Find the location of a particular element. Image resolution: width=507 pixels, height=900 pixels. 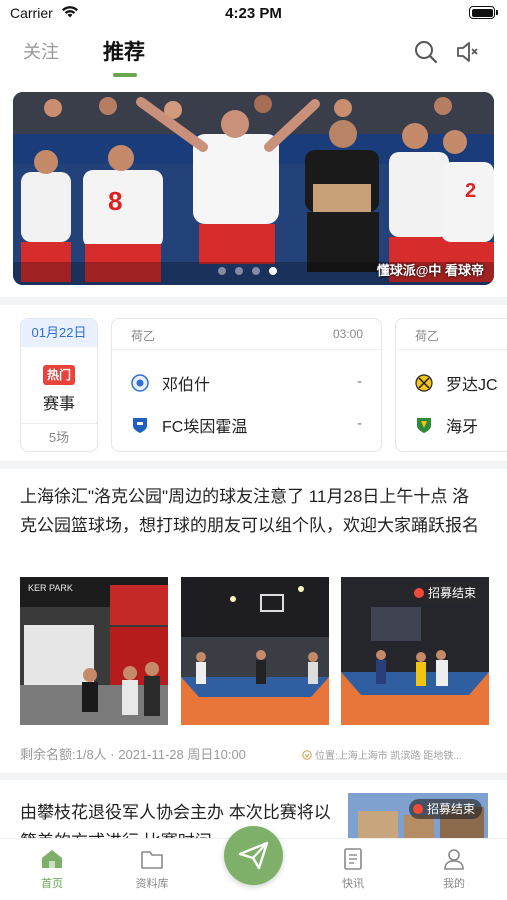

carousel-dot-active is located at coordinates (273, 271).